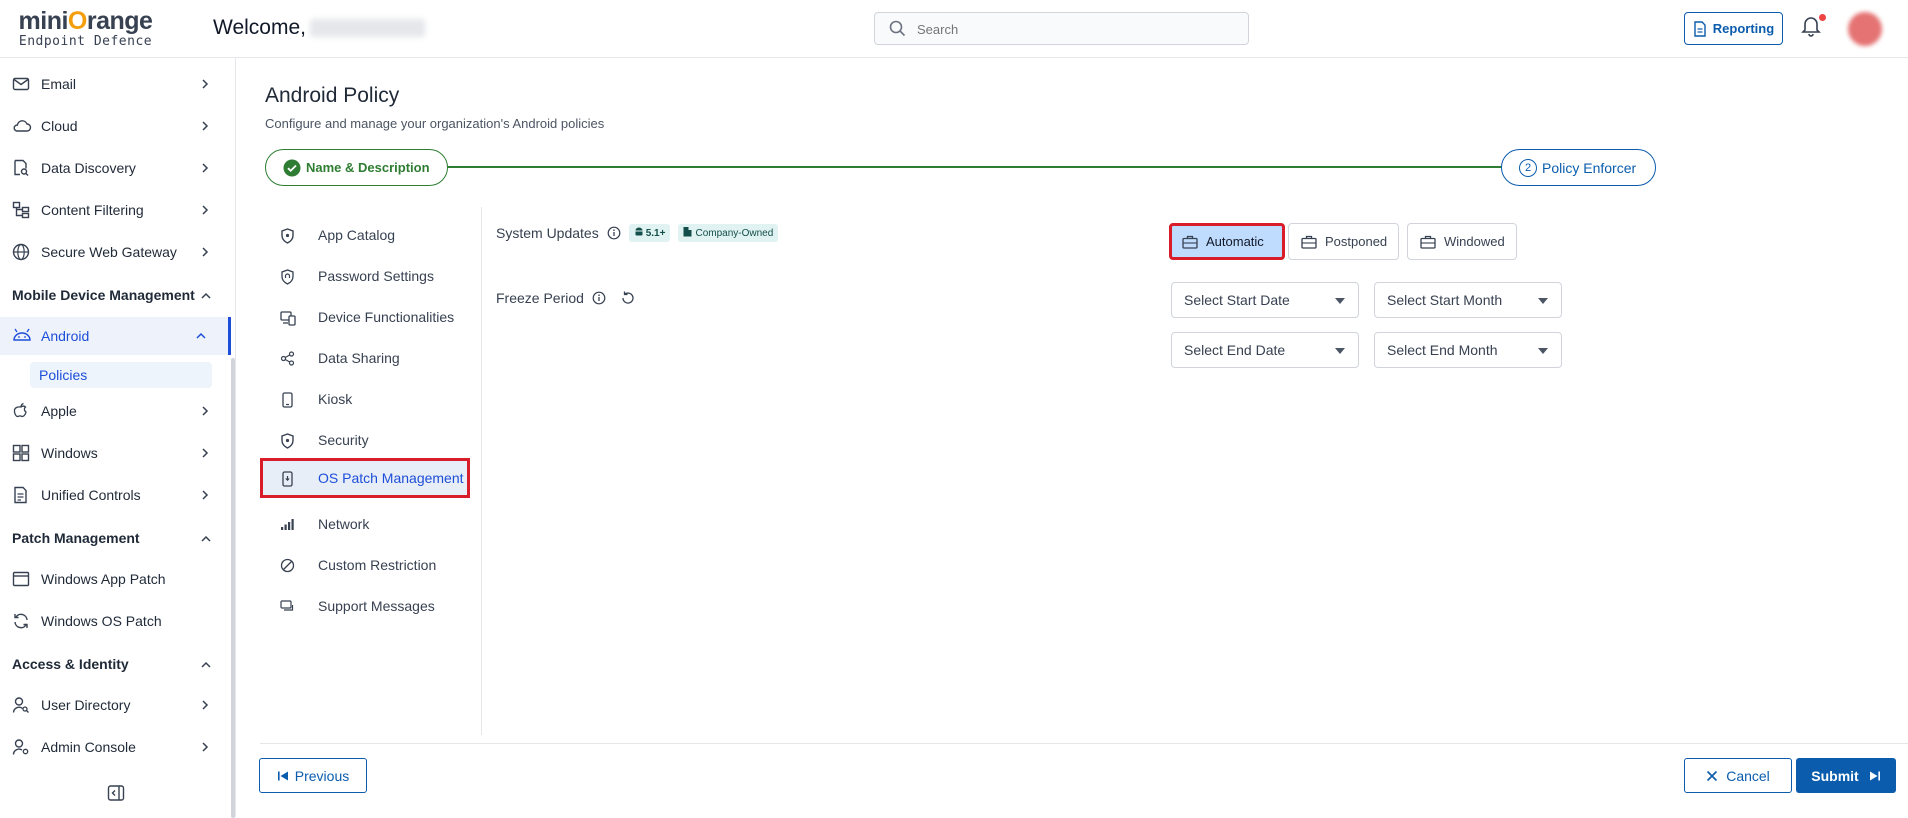 The image size is (1908, 818). What do you see at coordinates (114, 252) in the screenshot?
I see `sidebar-item-secure-web-gateway: Secure Web Gateway` at bounding box center [114, 252].